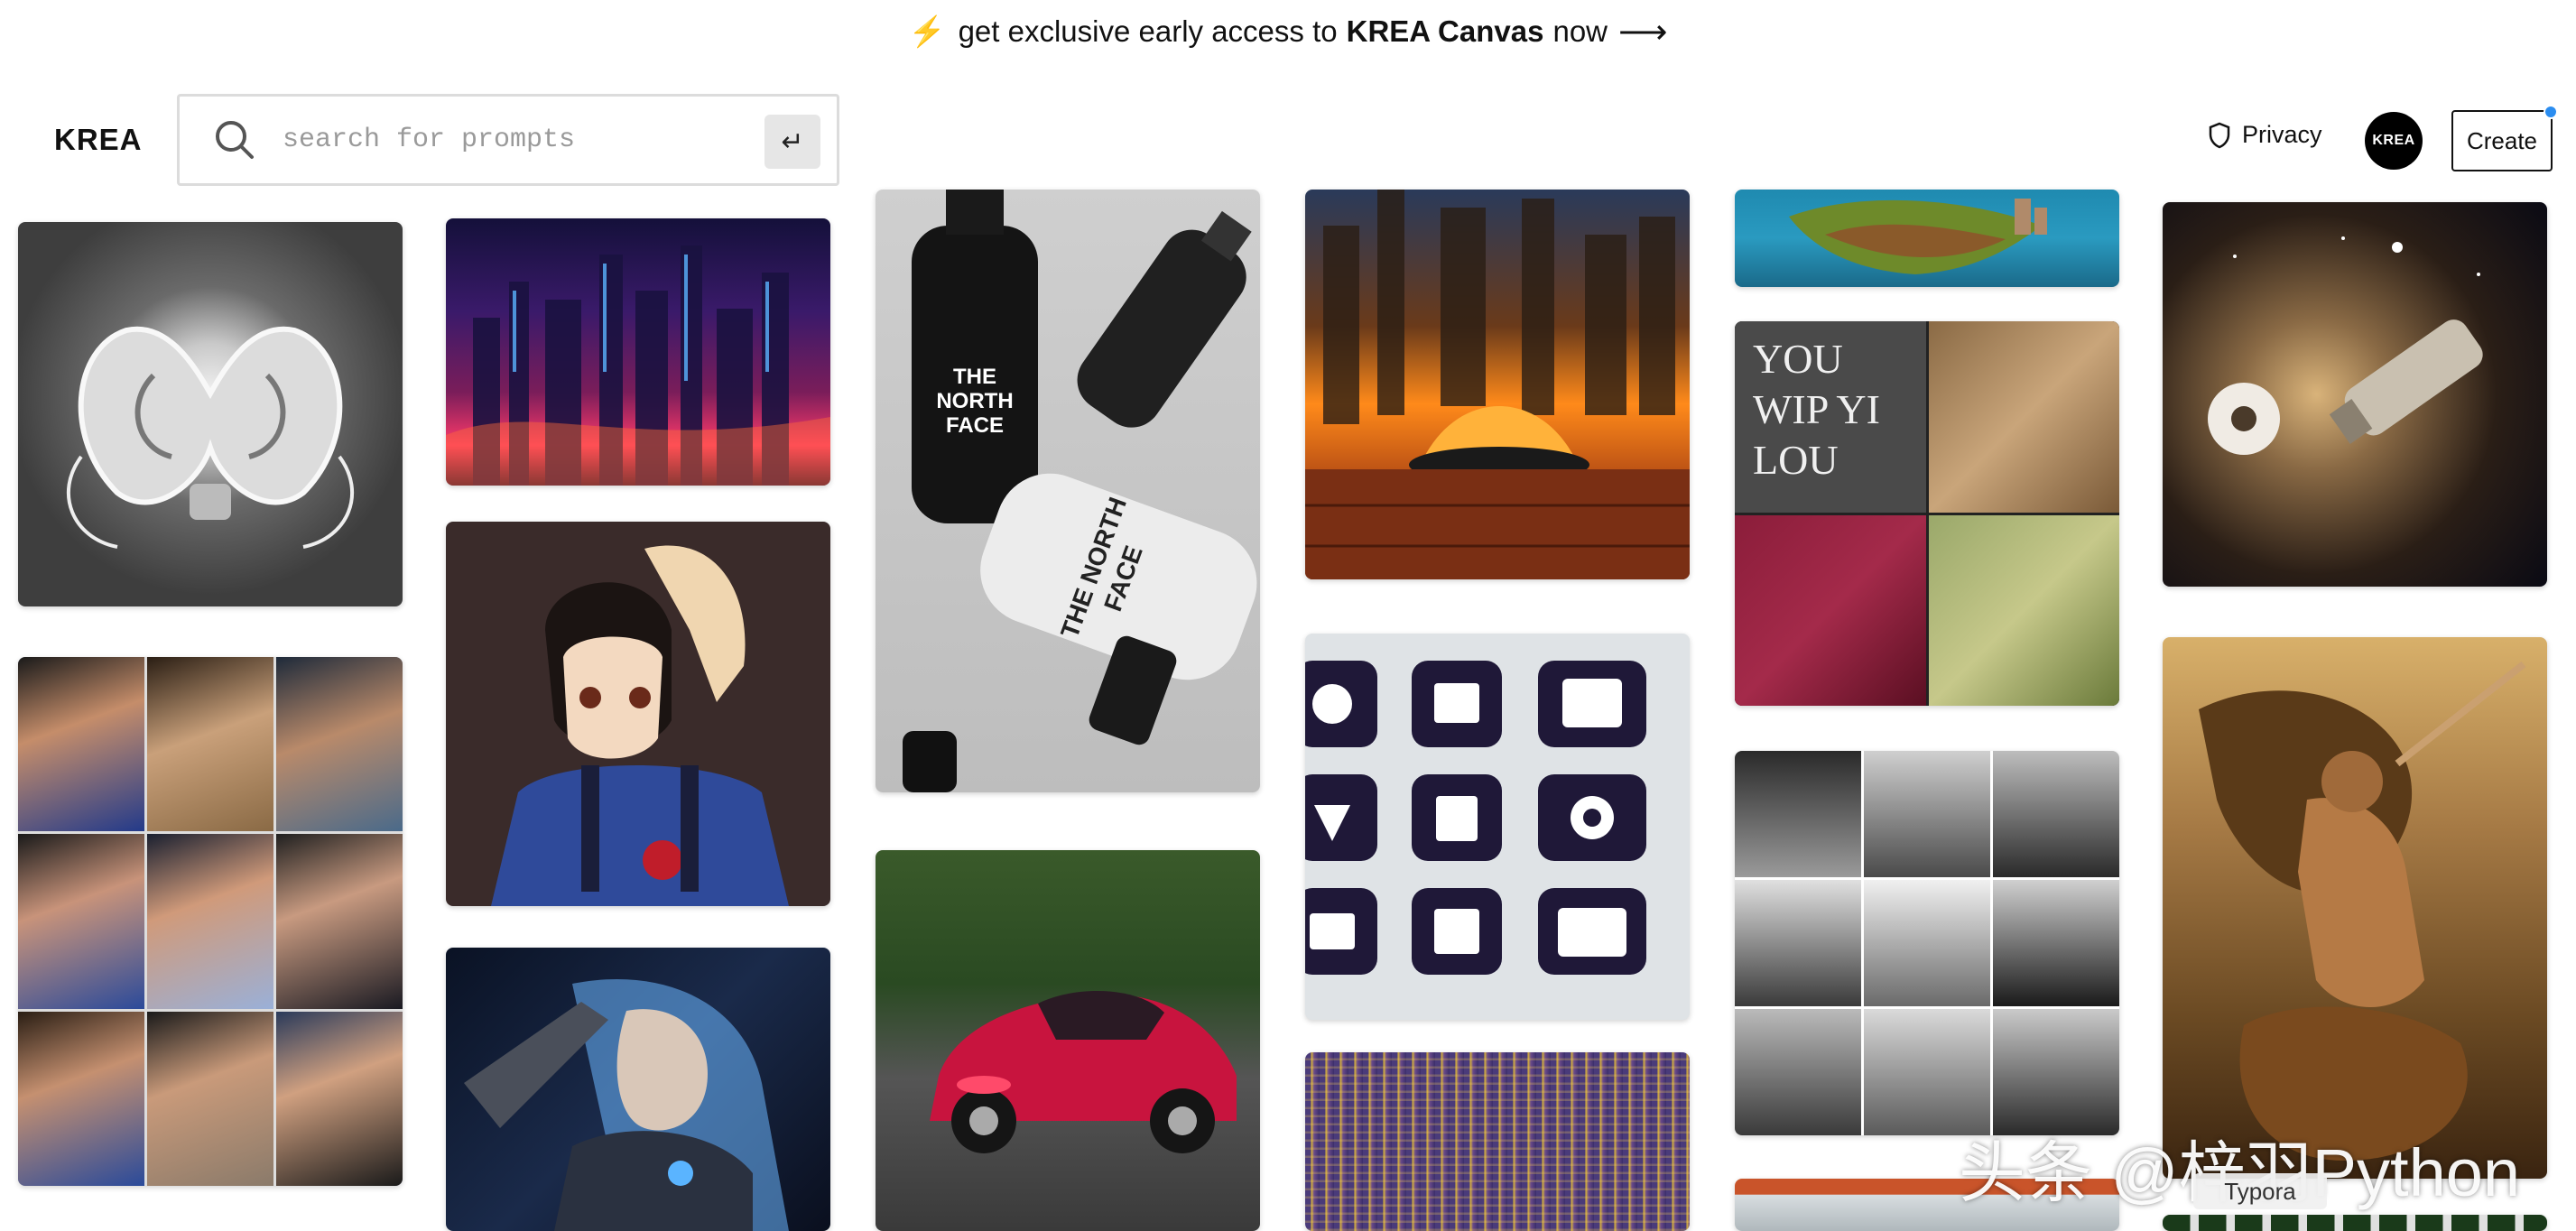 The width and height of the screenshot is (2576, 1231). Describe the element at coordinates (2219, 135) in the screenshot. I see `shield-icon` at that location.